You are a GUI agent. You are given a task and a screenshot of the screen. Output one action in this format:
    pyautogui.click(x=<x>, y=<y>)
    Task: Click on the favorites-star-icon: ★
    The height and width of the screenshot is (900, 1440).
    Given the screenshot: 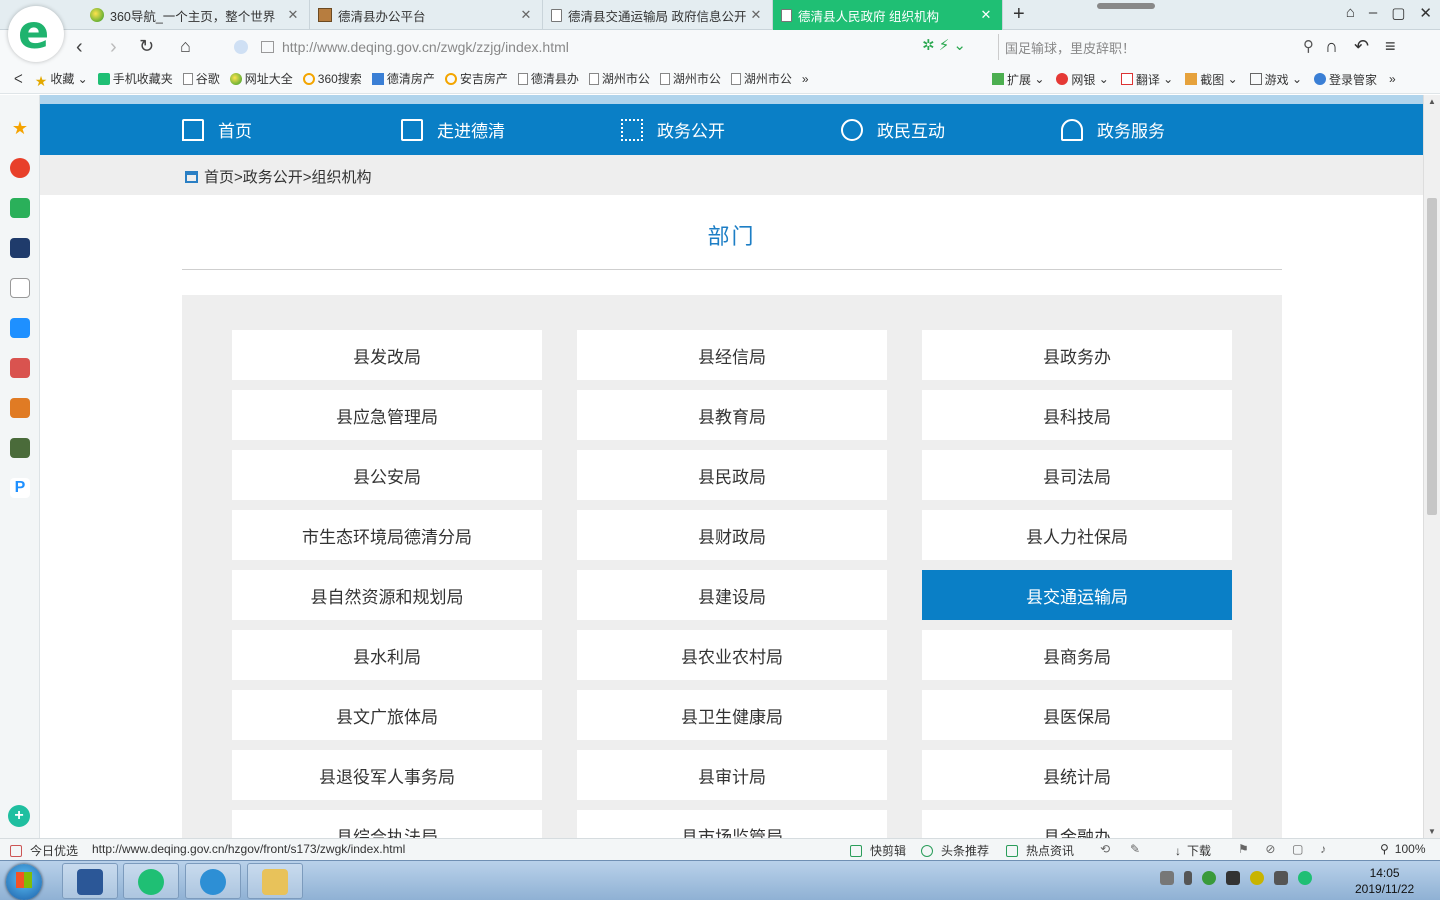 What is the action you would take?
    pyautogui.click(x=20, y=128)
    